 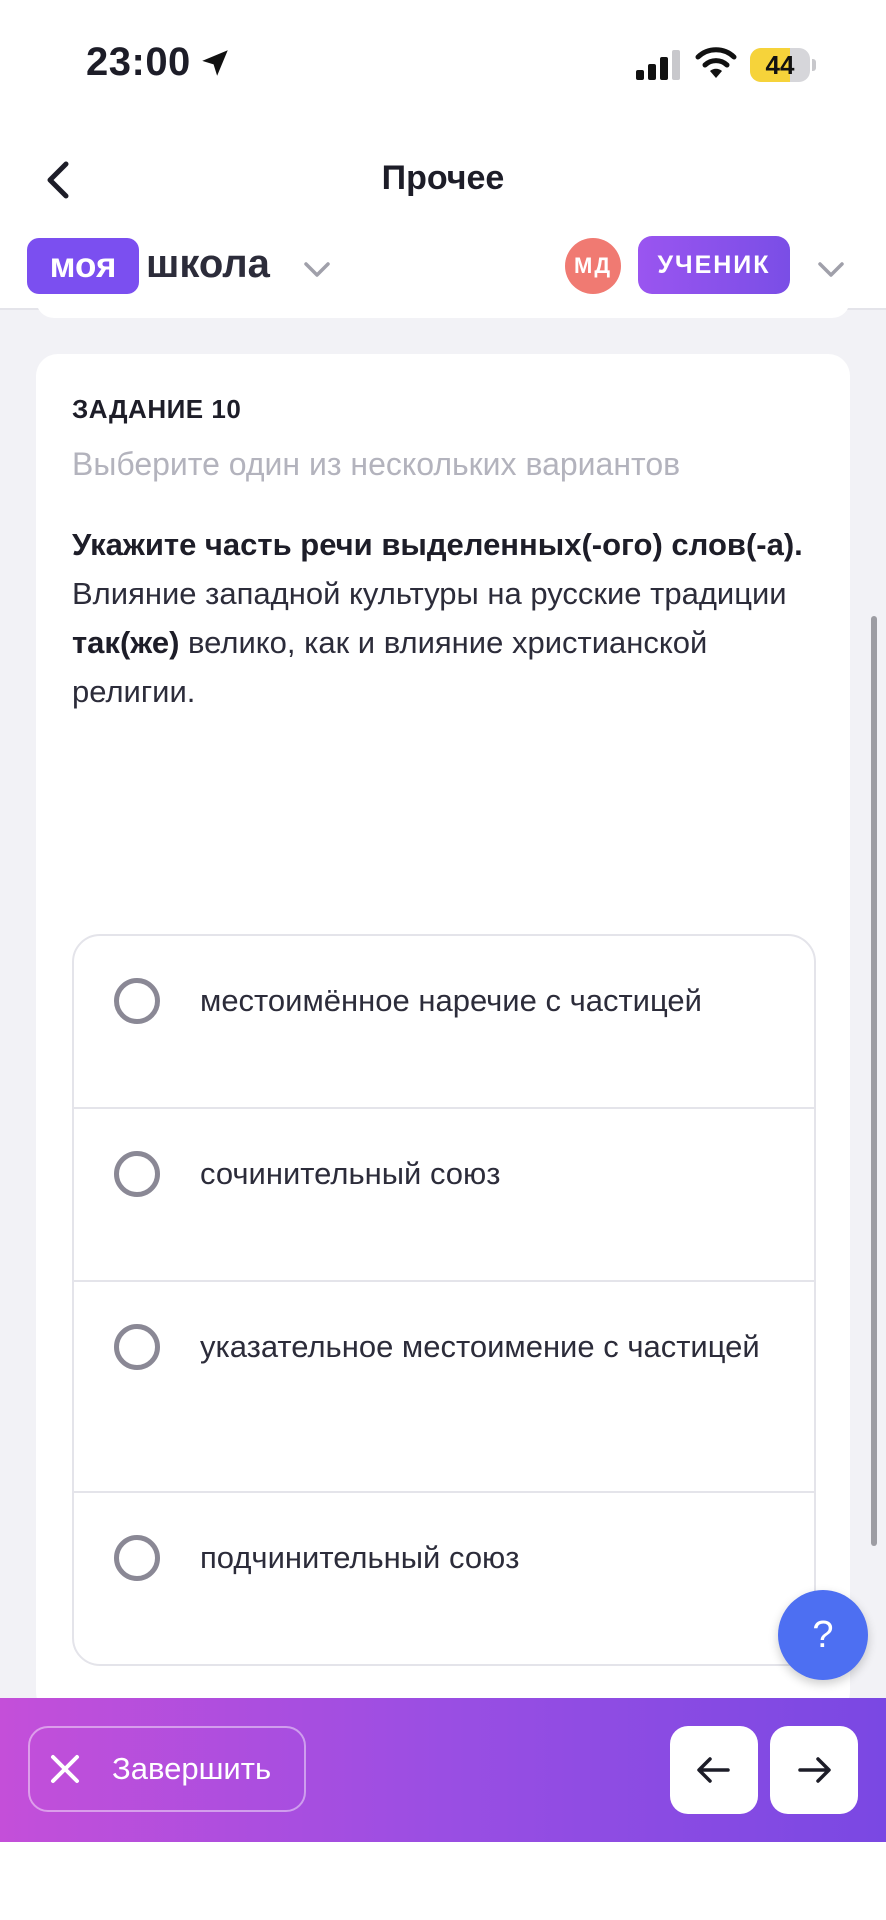 I want to click on role-badge: УЧЕНИК, so click(x=714, y=265).